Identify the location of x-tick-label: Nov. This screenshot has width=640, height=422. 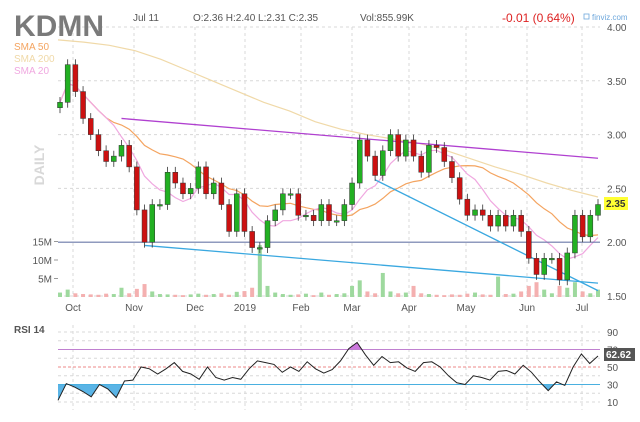
(134, 308).